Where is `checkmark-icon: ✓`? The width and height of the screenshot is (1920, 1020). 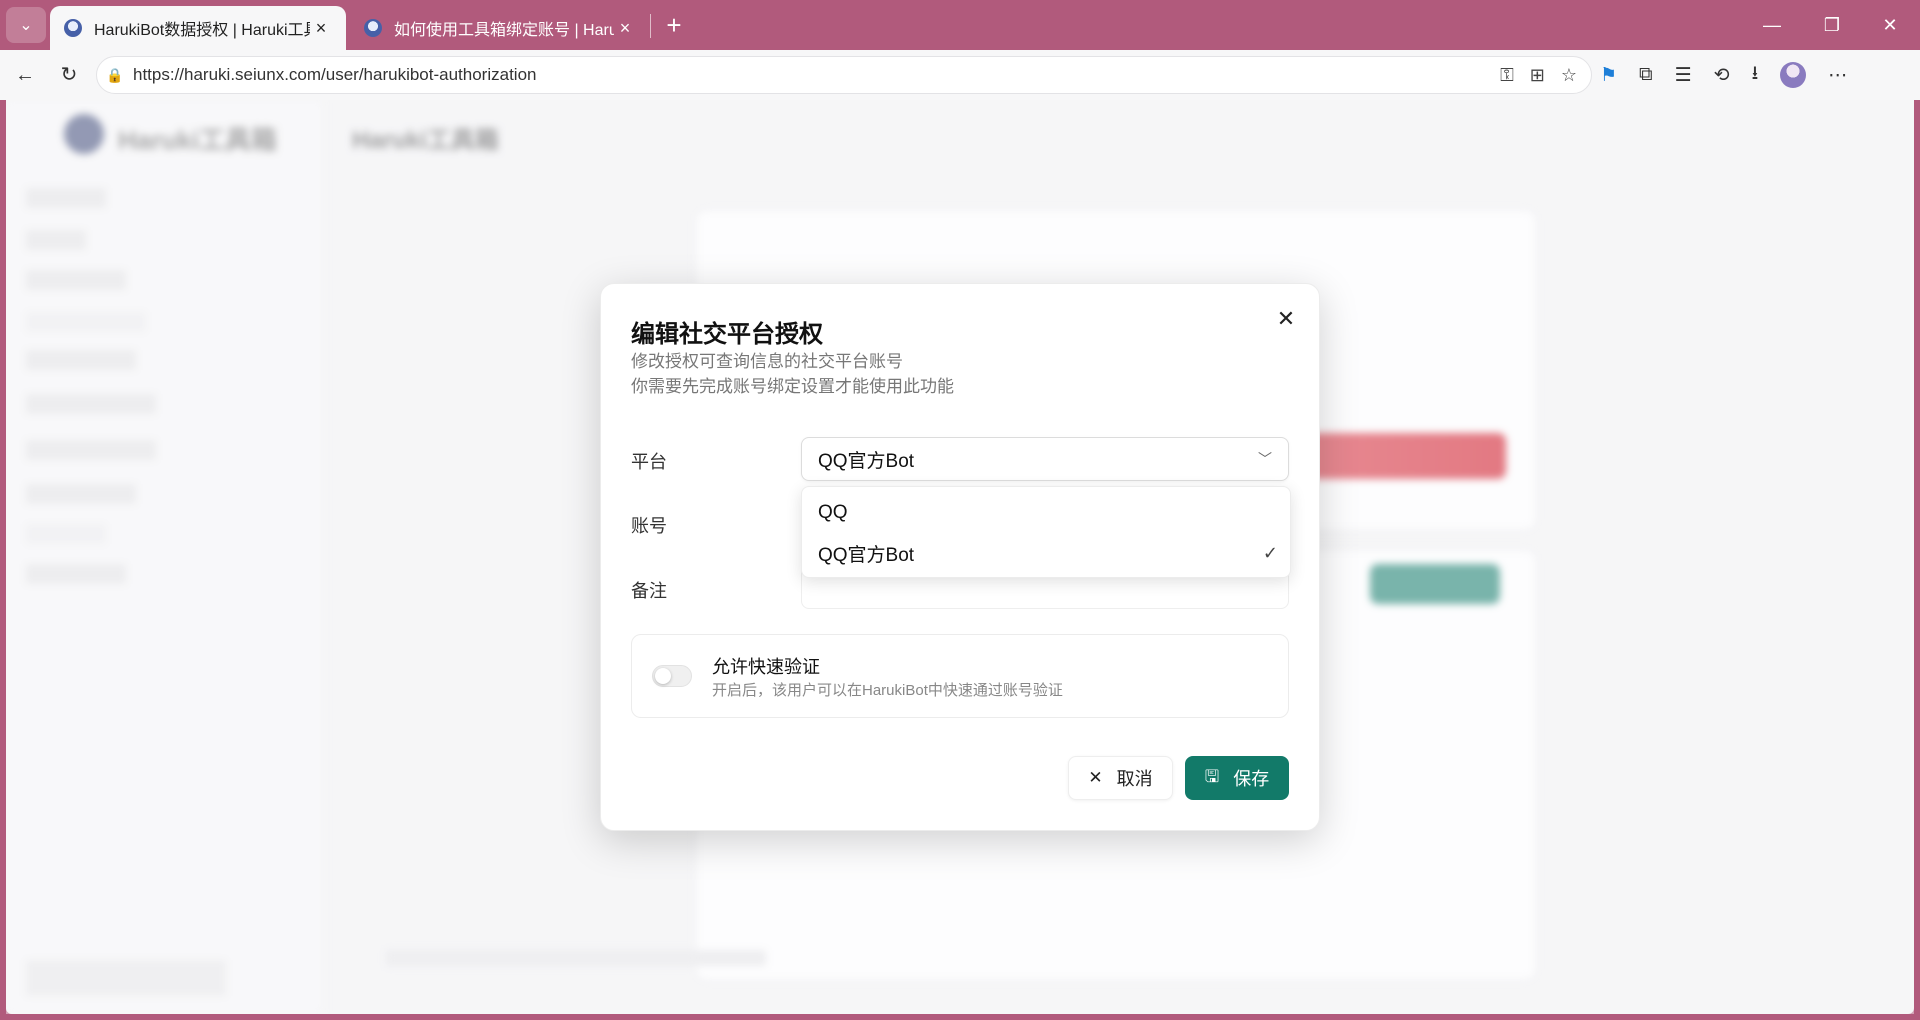
checkmark-icon: ✓ is located at coordinates (1270, 552).